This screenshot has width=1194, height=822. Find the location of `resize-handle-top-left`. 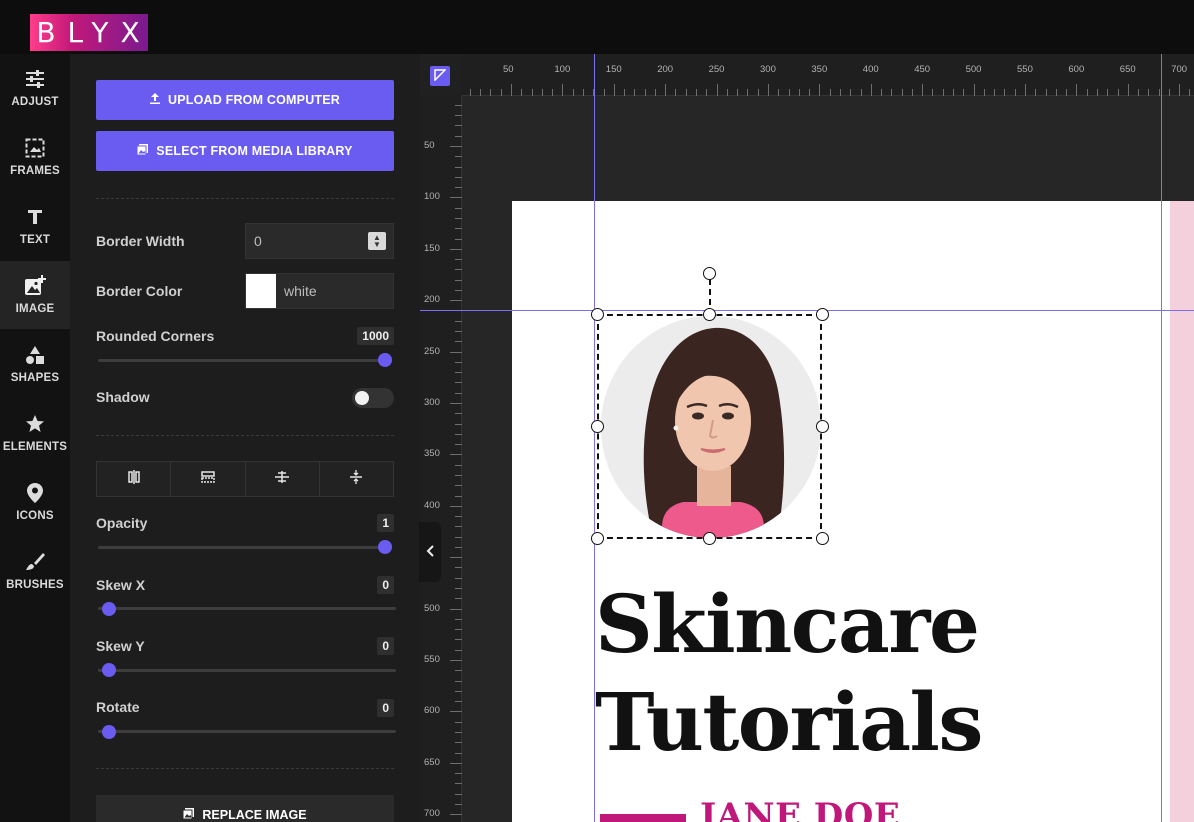

resize-handle-top-left is located at coordinates (597, 314).